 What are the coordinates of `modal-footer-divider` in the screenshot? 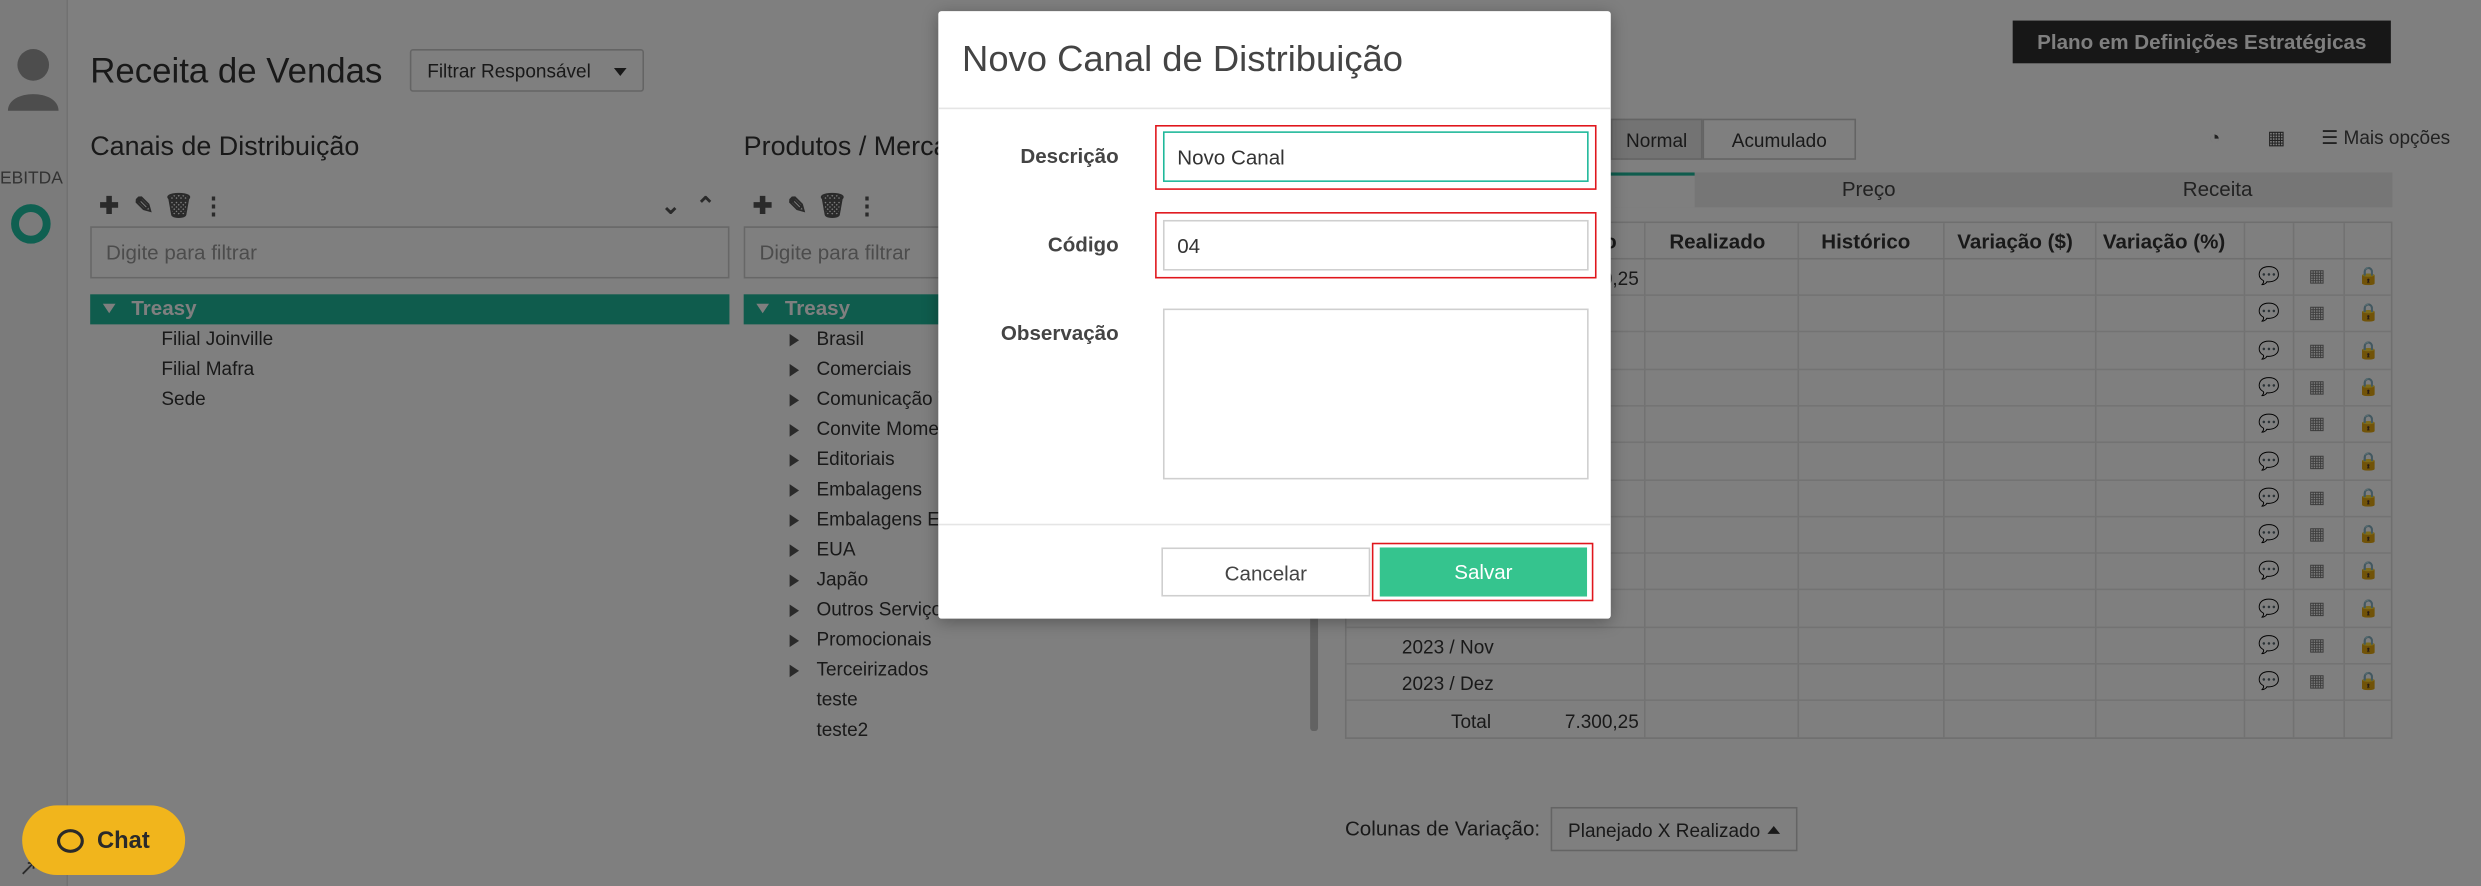 It's located at (1274, 524).